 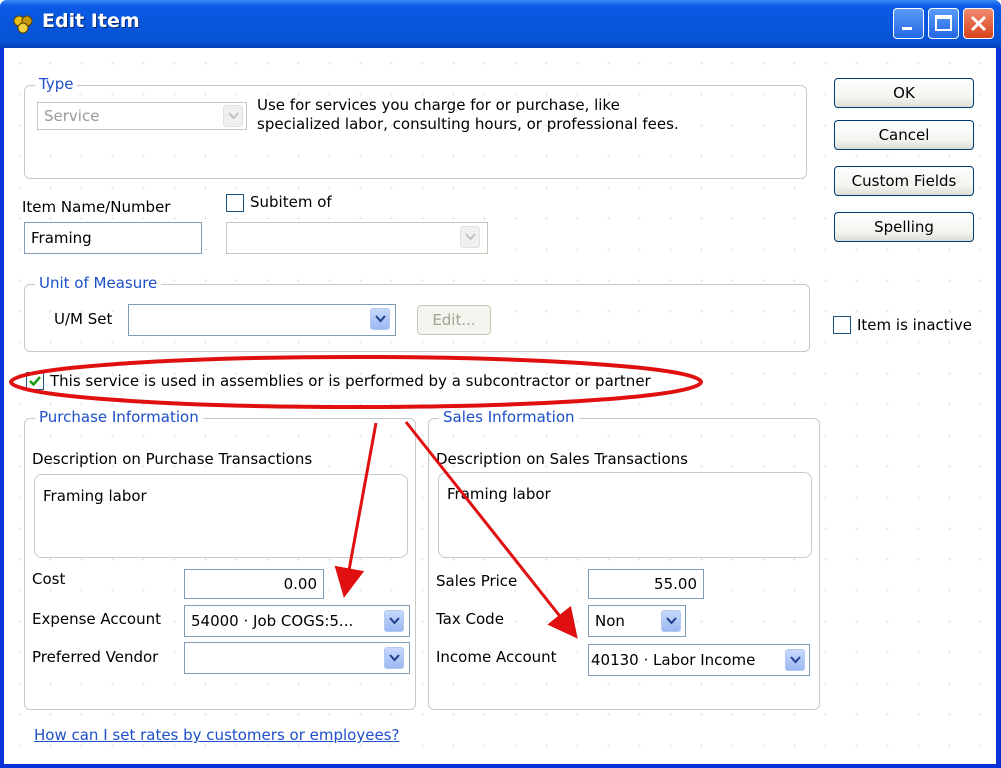 I want to click on minimize-button, so click(x=908, y=23).